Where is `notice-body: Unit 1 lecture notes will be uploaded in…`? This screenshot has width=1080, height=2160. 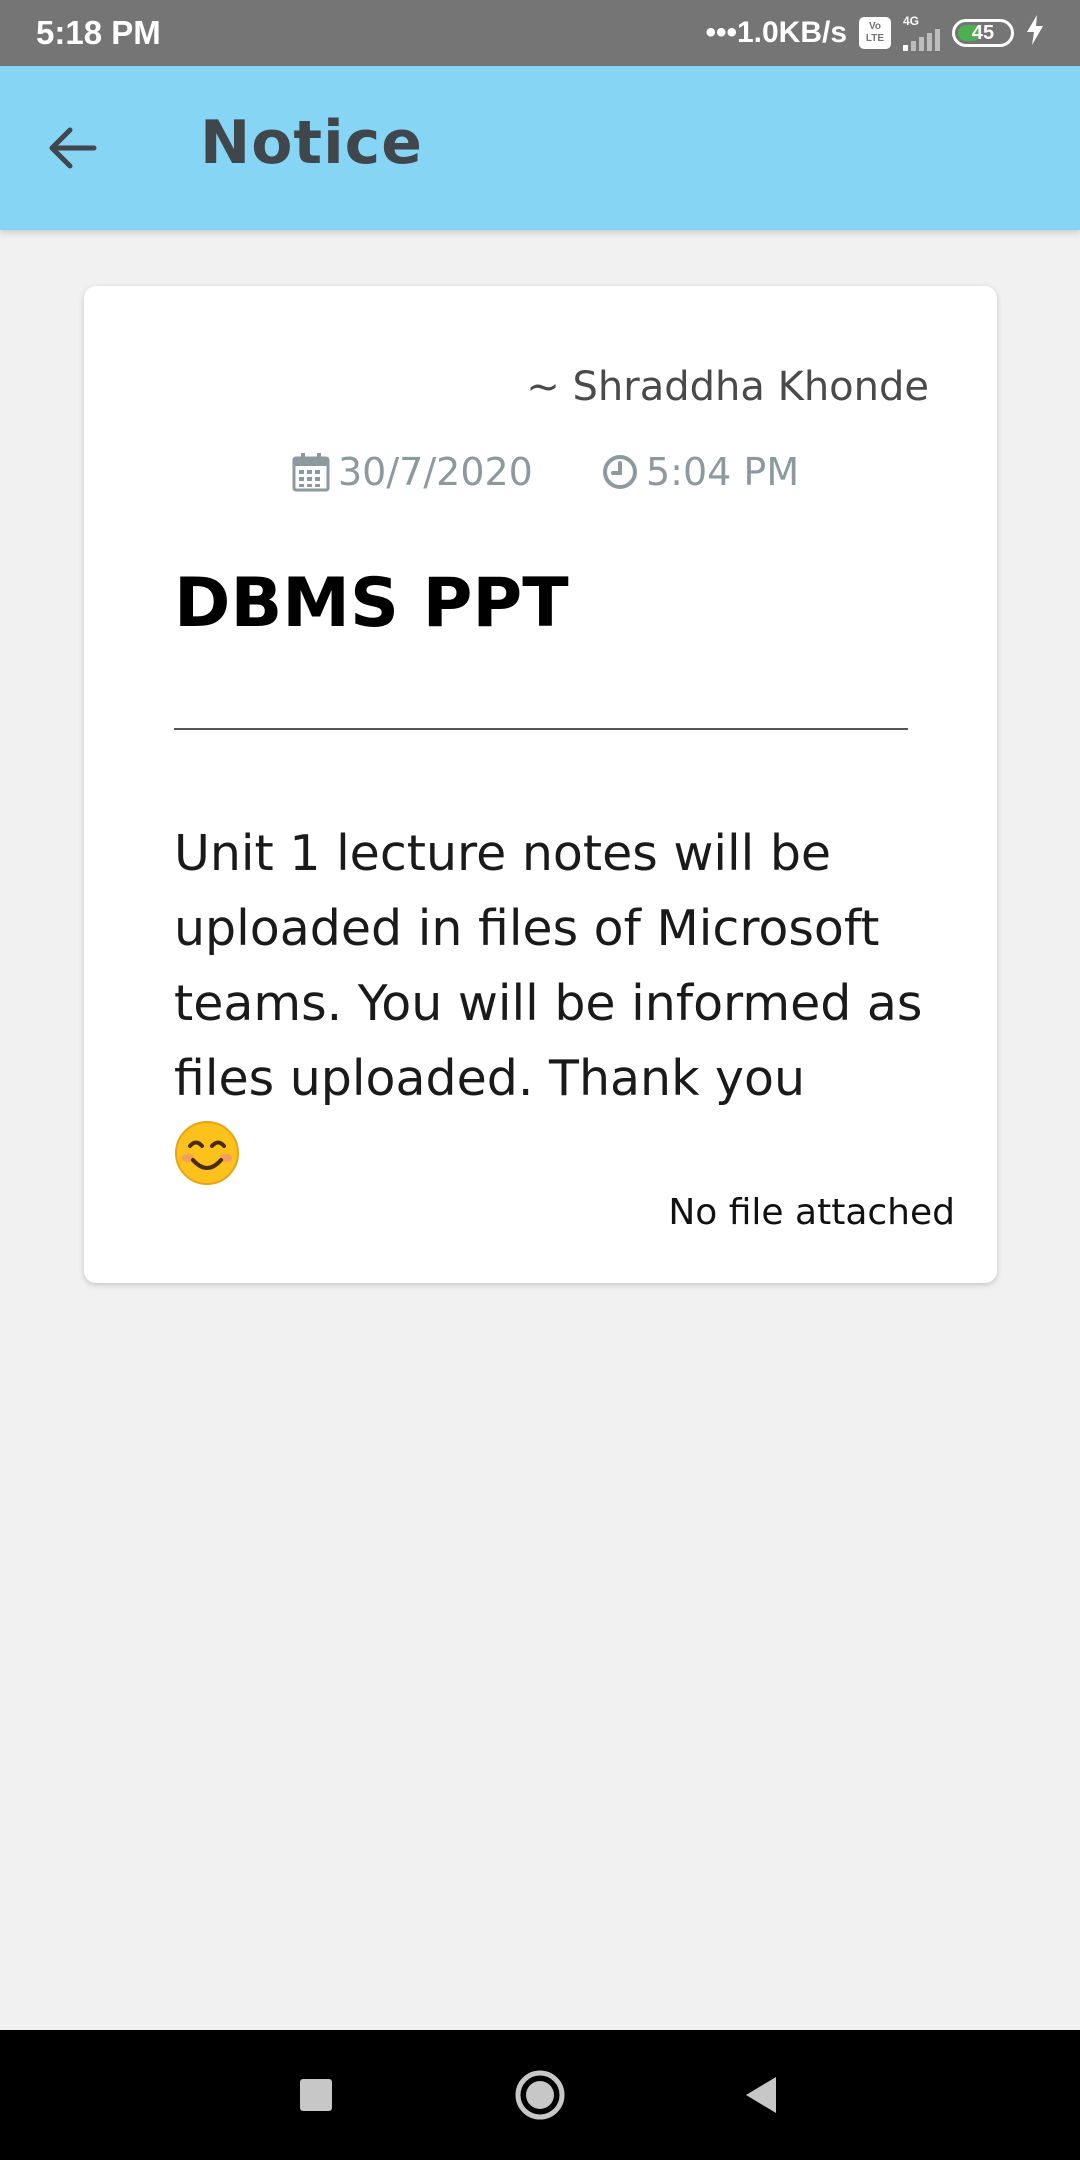
notice-body: Unit 1 lecture notes will be uploaded in… is located at coordinates (554, 1011).